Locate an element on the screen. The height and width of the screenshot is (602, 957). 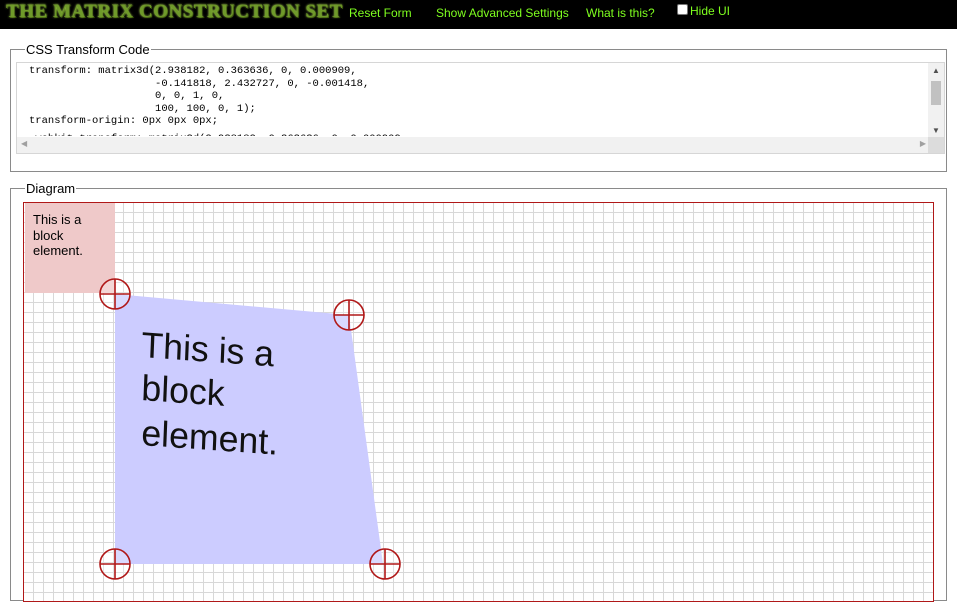
vertical-scrollbar: ▲ ▼ is located at coordinates (936, 100).